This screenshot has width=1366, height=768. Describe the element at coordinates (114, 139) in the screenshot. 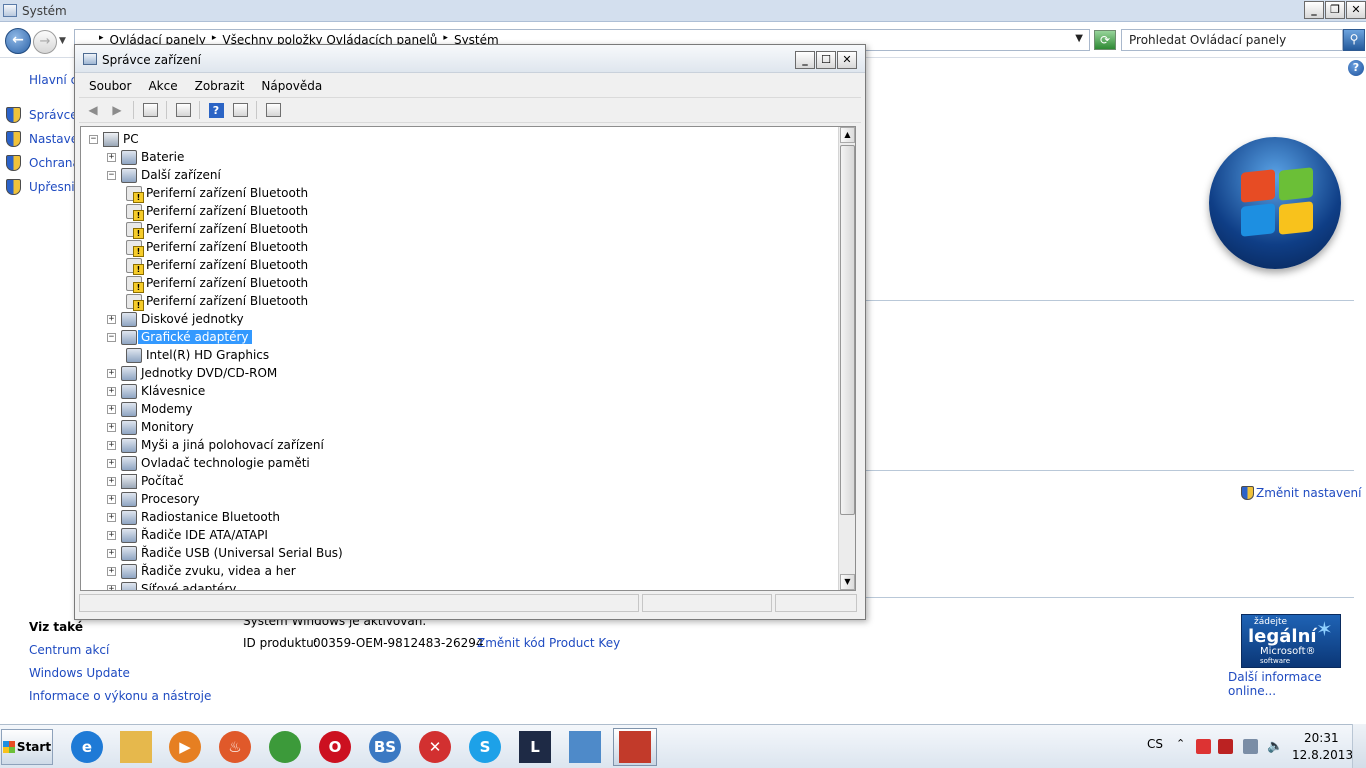

I see `tree-node: − PC` at that location.